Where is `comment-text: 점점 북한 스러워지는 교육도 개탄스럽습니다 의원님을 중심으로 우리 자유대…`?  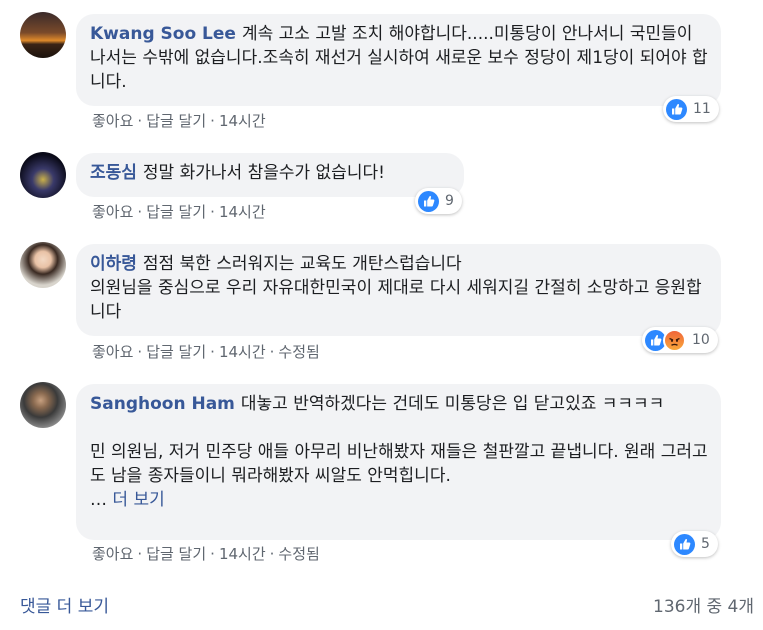
comment-text: 점점 북한 스러워지는 교육도 개탄스럽습니다 의원님을 중심으로 우리 자유대… is located at coordinates (396, 288).